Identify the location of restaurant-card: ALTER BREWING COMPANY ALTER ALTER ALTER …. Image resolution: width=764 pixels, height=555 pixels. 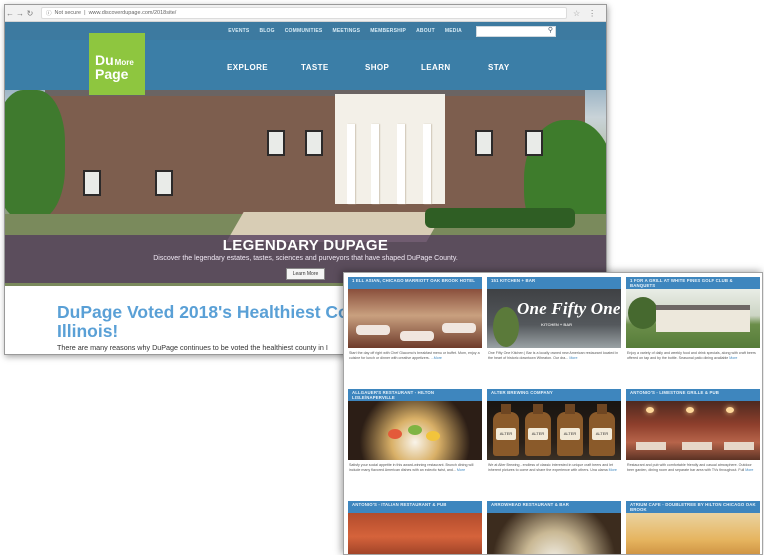
(554, 439).